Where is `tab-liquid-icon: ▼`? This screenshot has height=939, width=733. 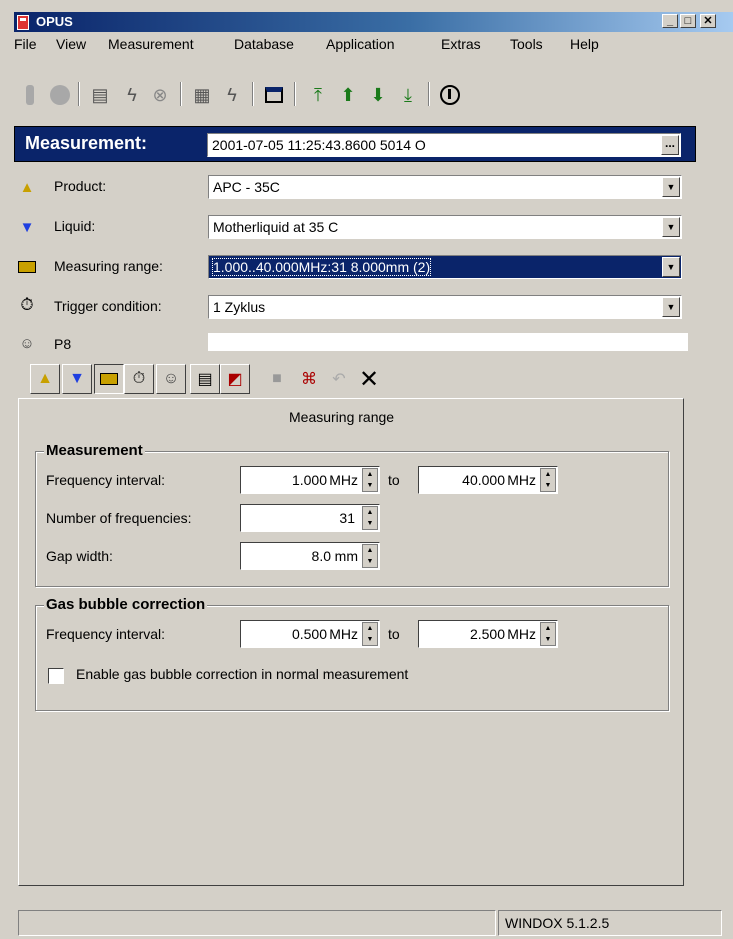 tab-liquid-icon: ▼ is located at coordinates (77, 379).